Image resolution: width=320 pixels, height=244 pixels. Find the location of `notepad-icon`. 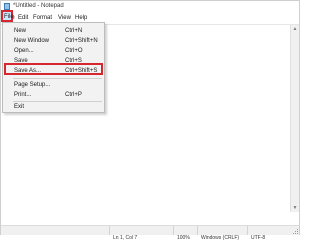

notepad-icon is located at coordinates (7, 6).